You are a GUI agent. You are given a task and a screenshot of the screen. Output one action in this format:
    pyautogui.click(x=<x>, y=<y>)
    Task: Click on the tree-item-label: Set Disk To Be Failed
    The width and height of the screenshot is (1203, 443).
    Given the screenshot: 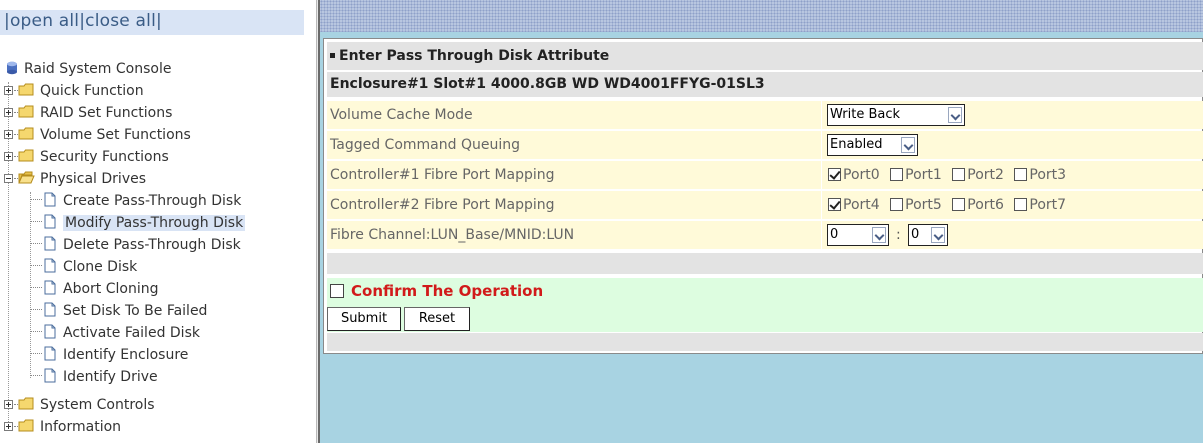 What is the action you would take?
    pyautogui.click(x=135, y=311)
    